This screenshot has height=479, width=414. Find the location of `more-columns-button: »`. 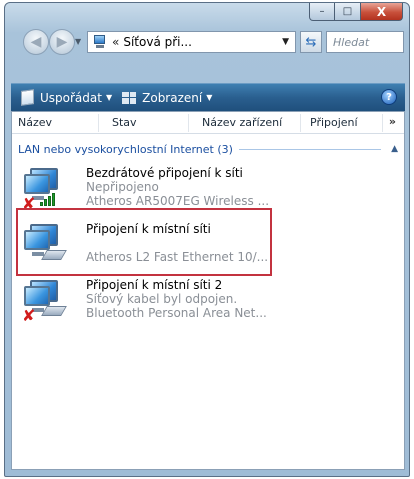

more-columns-button: » is located at coordinates (392, 121).